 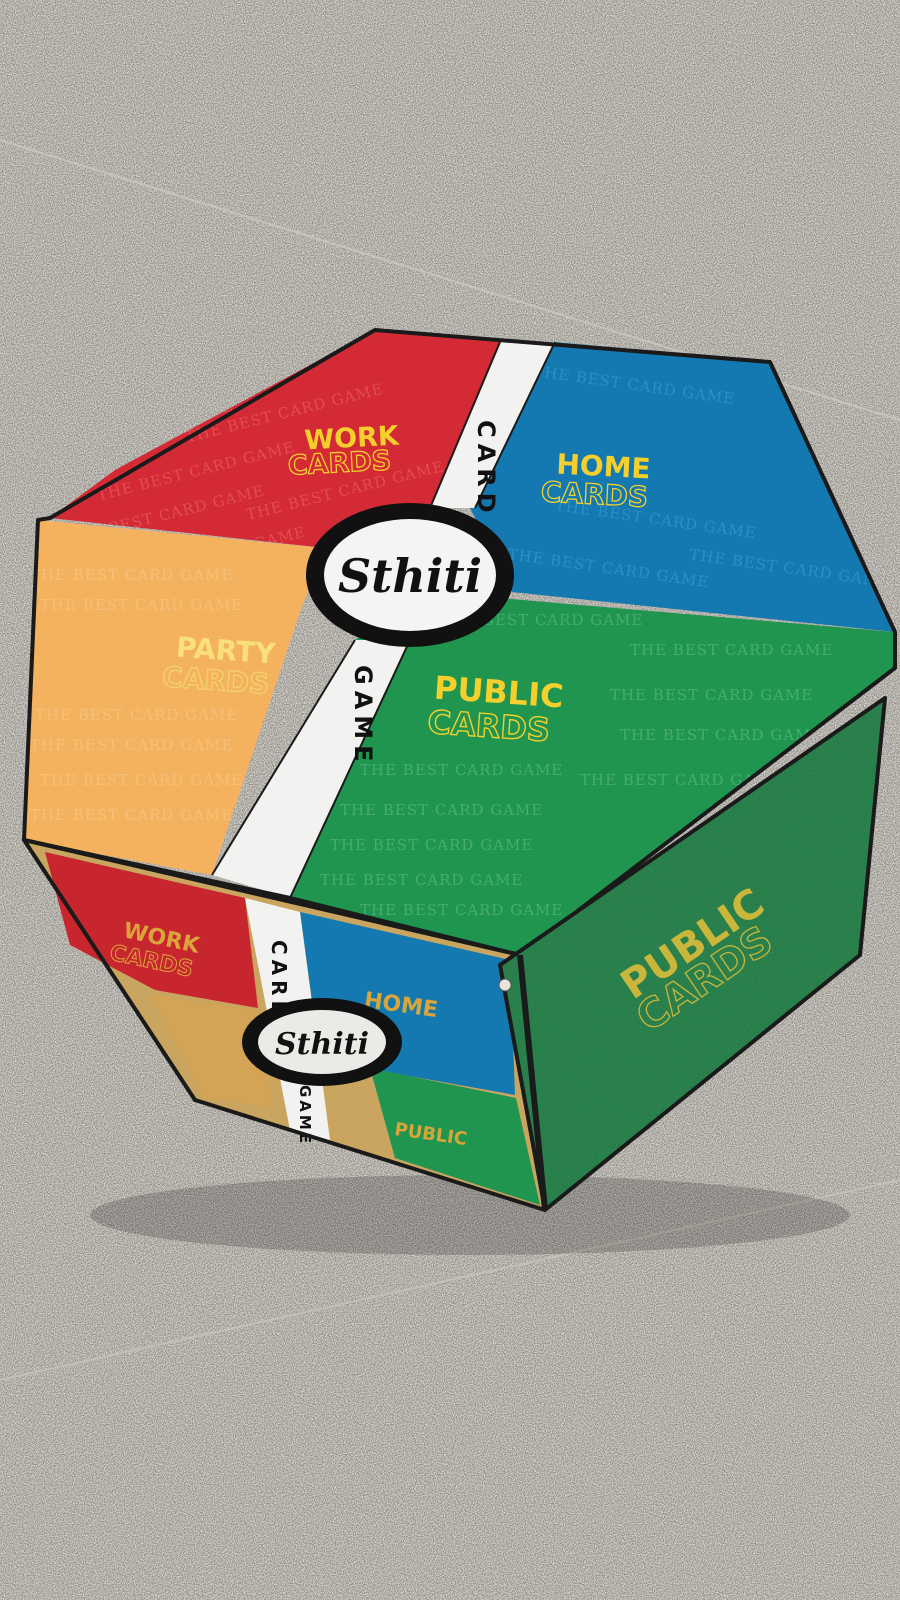 I want to click on sthiti-logo: Sthiti, so click(x=410, y=575).